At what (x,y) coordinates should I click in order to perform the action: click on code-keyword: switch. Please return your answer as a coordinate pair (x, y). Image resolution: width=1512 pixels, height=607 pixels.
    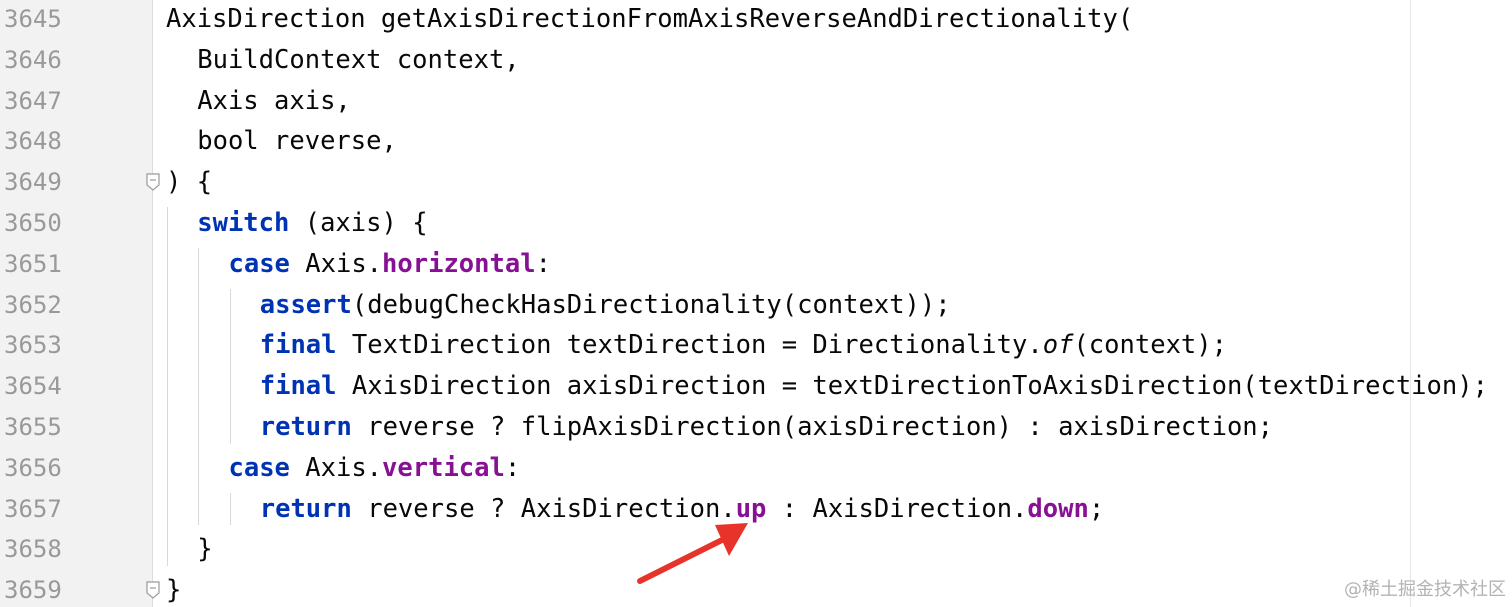
    Looking at the image, I should click on (243, 223).